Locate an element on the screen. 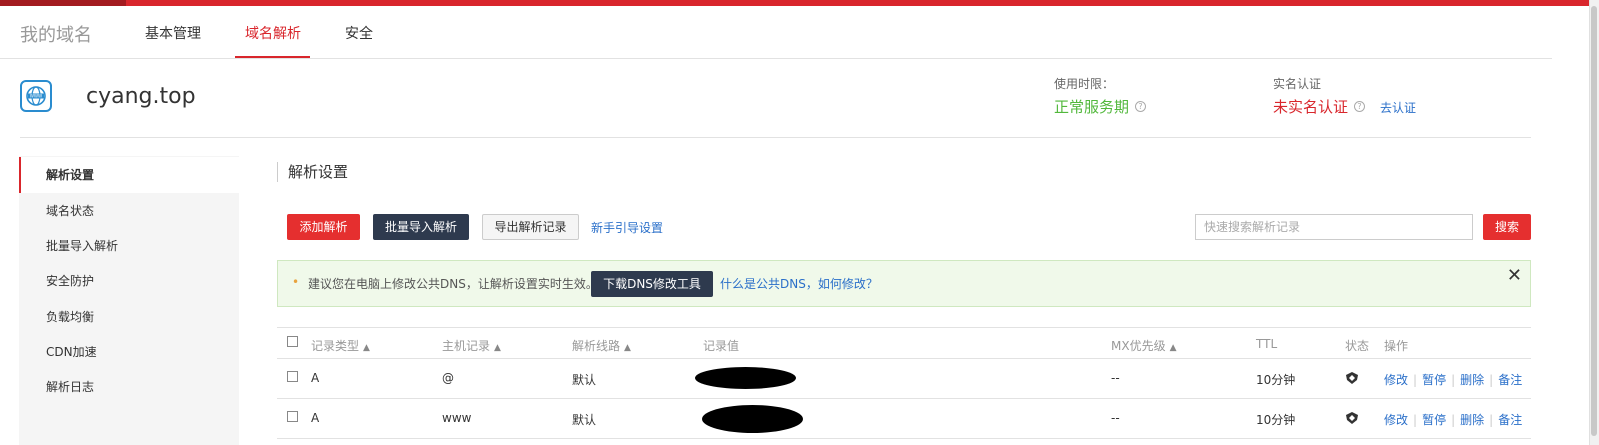  export-records-button: 导出解析记录 is located at coordinates (530, 227).